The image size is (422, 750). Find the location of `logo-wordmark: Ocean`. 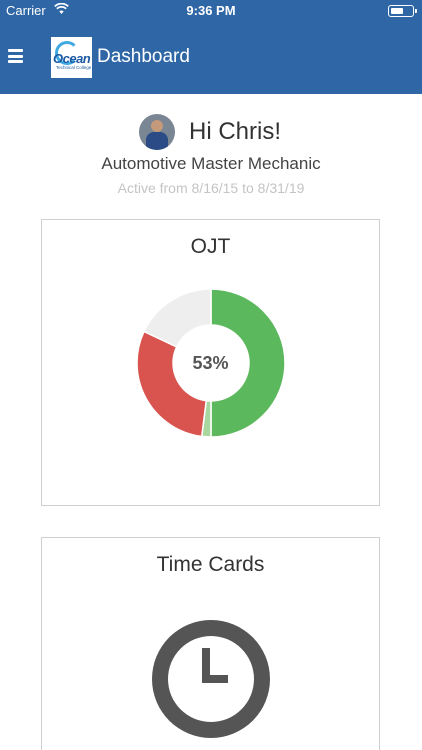

logo-wordmark: Ocean is located at coordinates (72, 58).